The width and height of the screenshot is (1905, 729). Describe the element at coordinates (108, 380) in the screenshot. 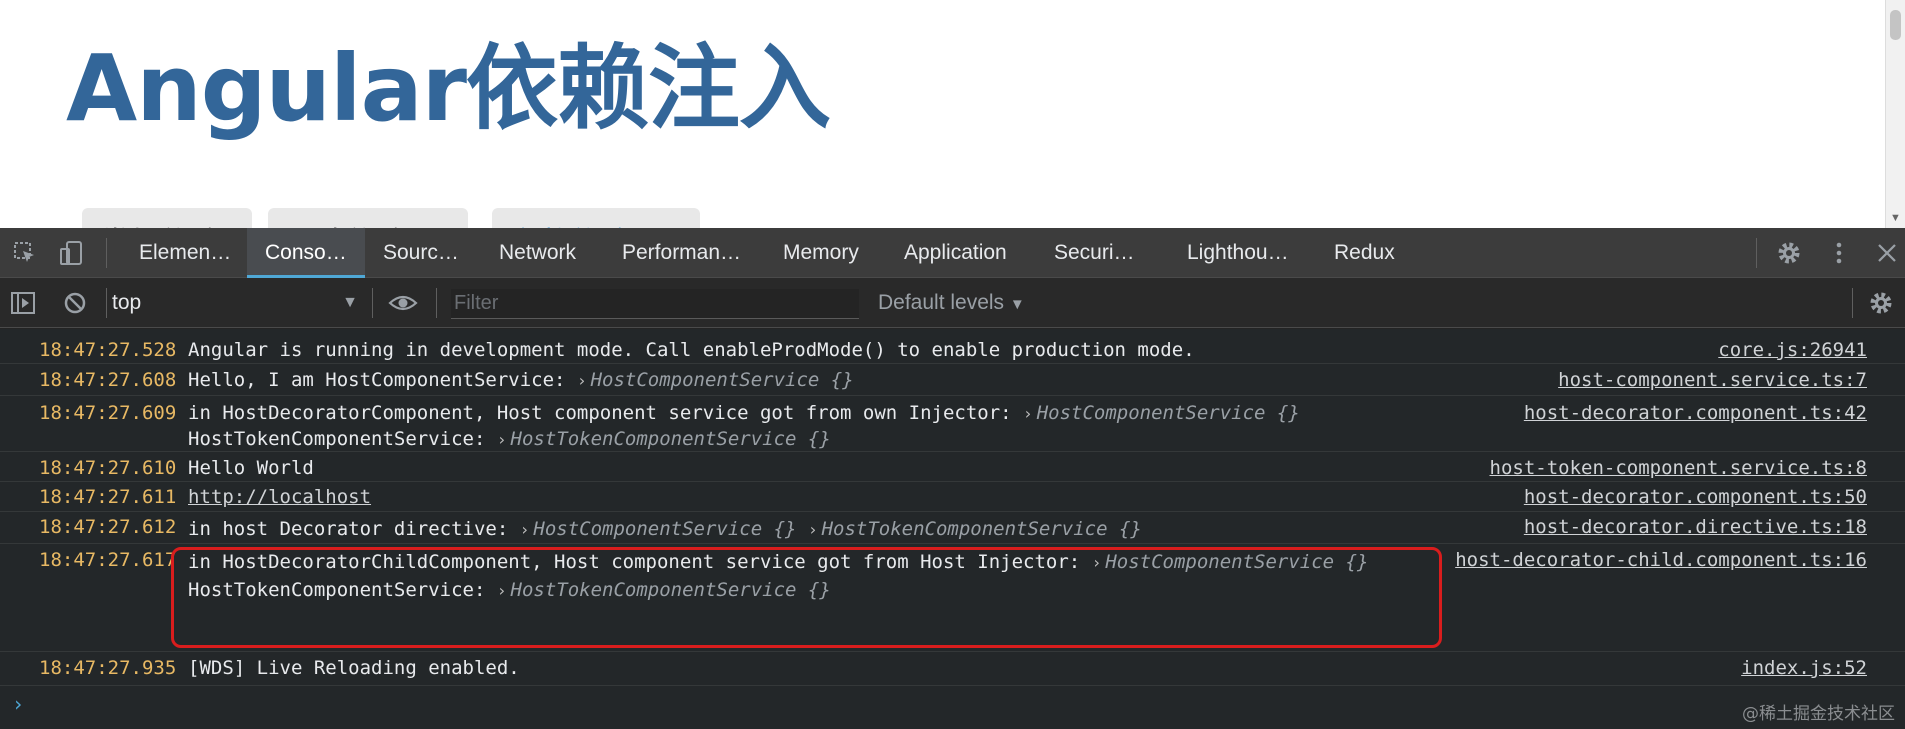

I see `timestamp: 18:47:27.608` at that location.